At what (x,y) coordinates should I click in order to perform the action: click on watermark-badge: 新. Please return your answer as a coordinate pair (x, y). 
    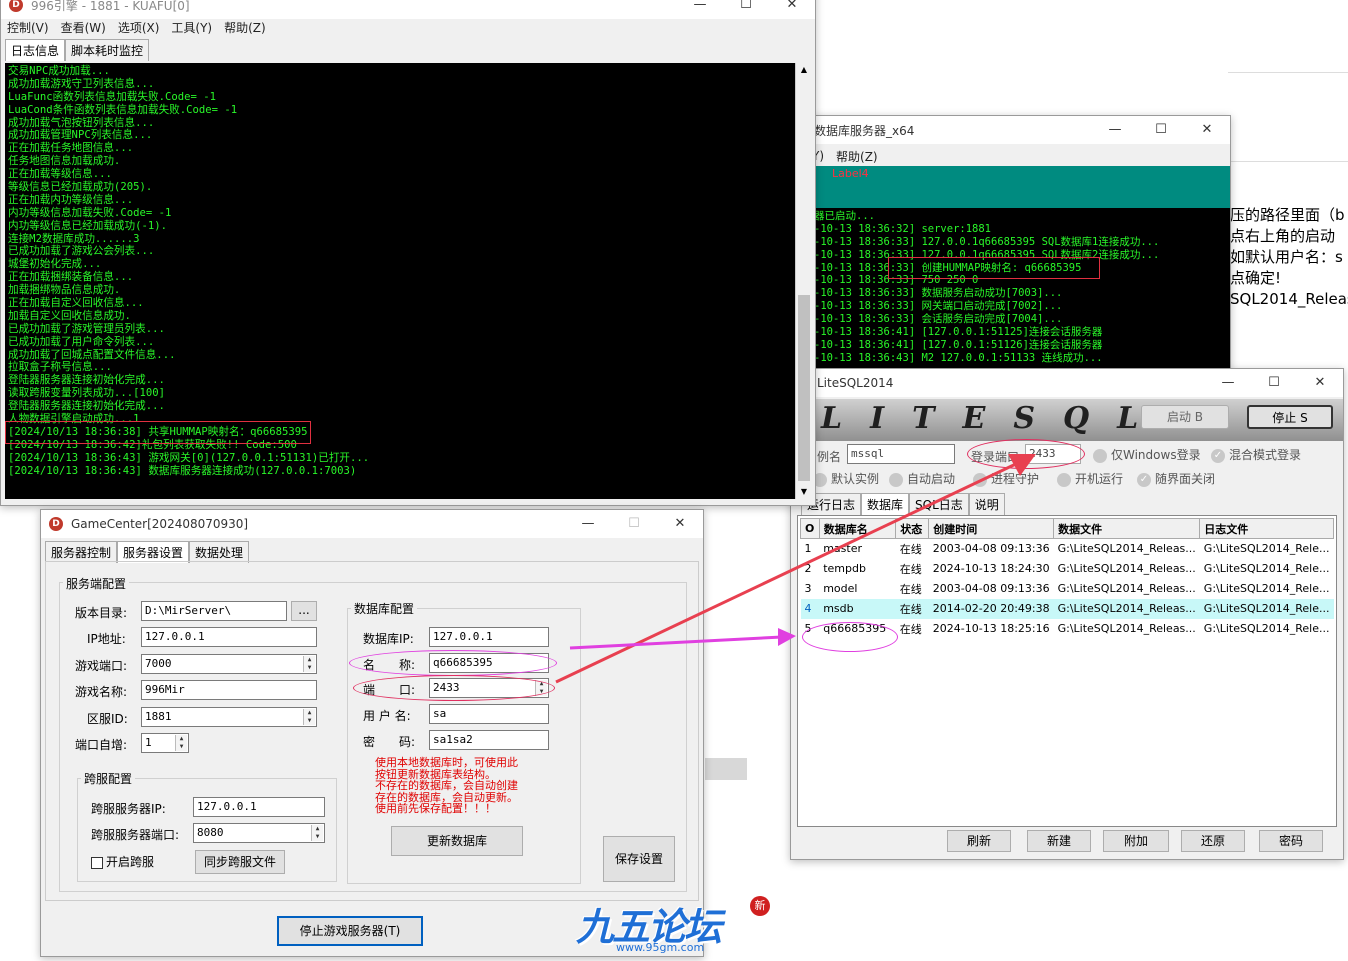
    Looking at the image, I should click on (760, 906).